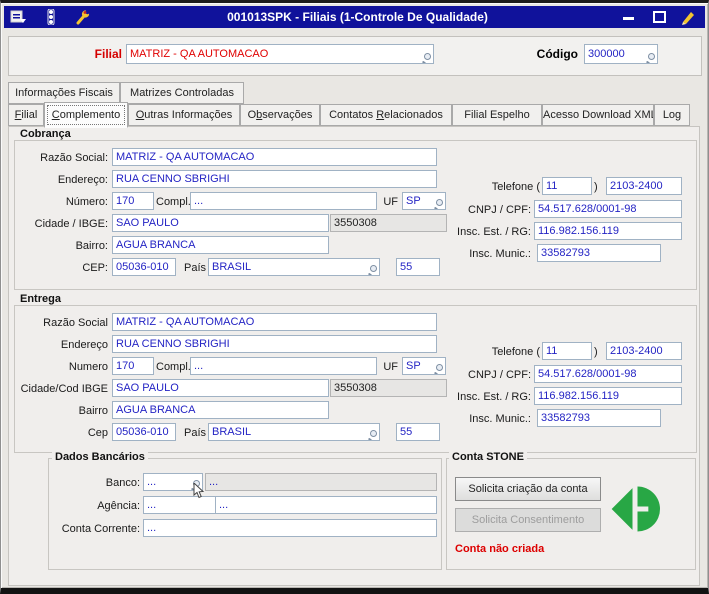 Image resolution: width=709 pixels, height=594 pixels. Describe the element at coordinates (83, 17) in the screenshot. I see `wrench-icon` at that location.